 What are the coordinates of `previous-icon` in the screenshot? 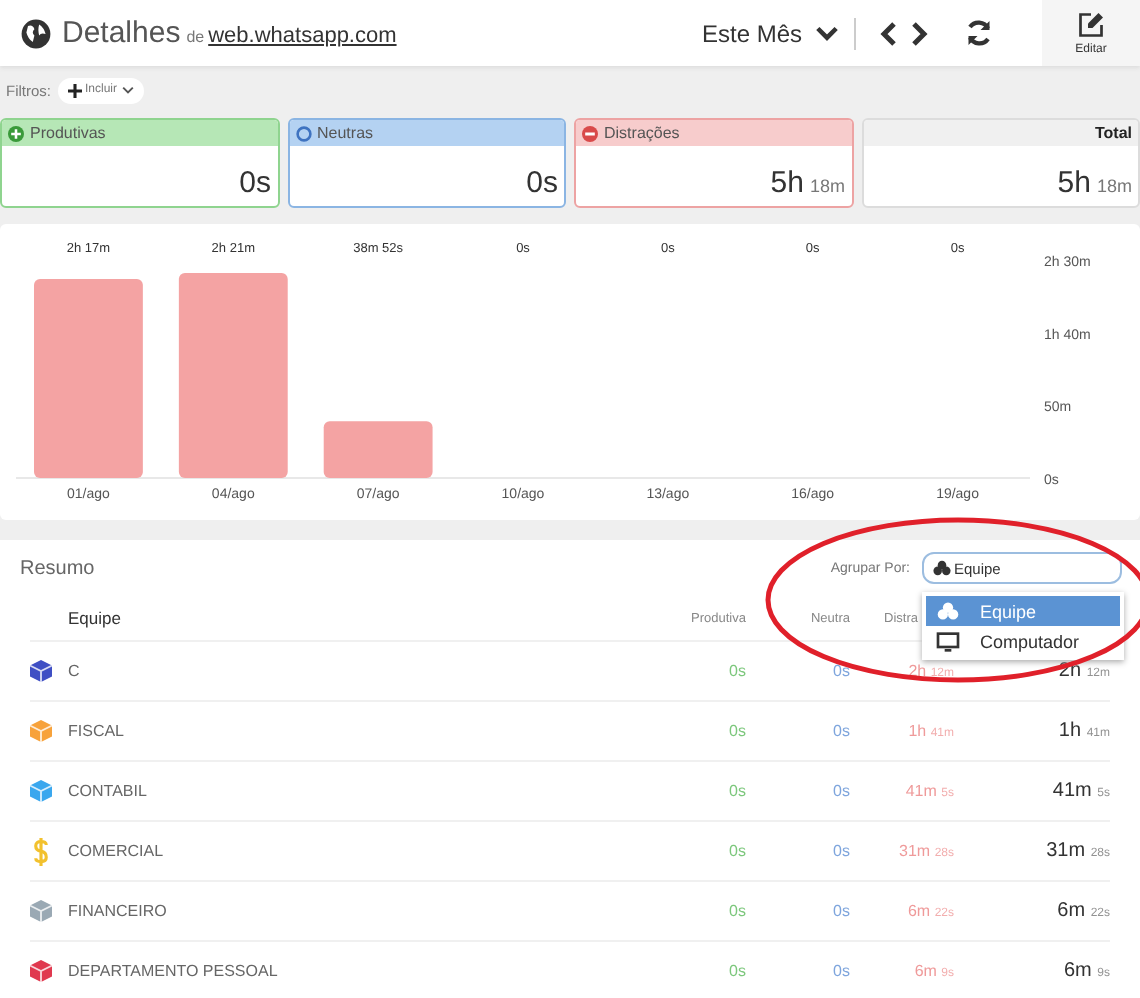 It's located at (888, 33).